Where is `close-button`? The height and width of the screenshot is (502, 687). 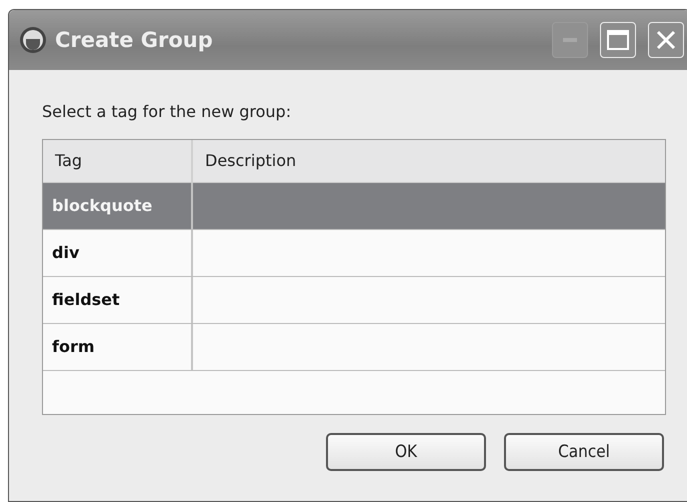
close-button is located at coordinates (666, 40).